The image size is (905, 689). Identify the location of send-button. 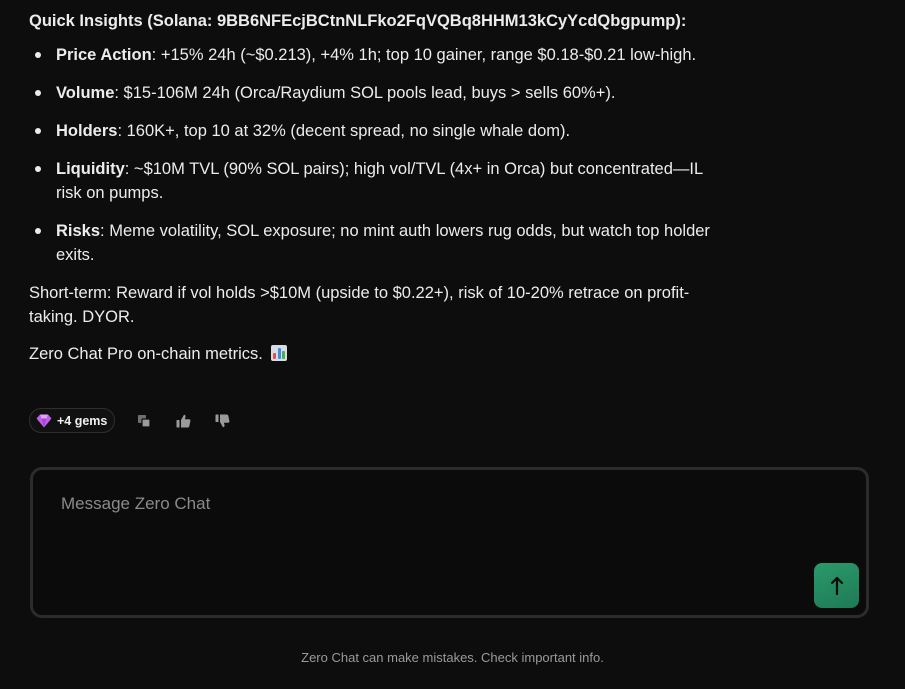
(836, 585).